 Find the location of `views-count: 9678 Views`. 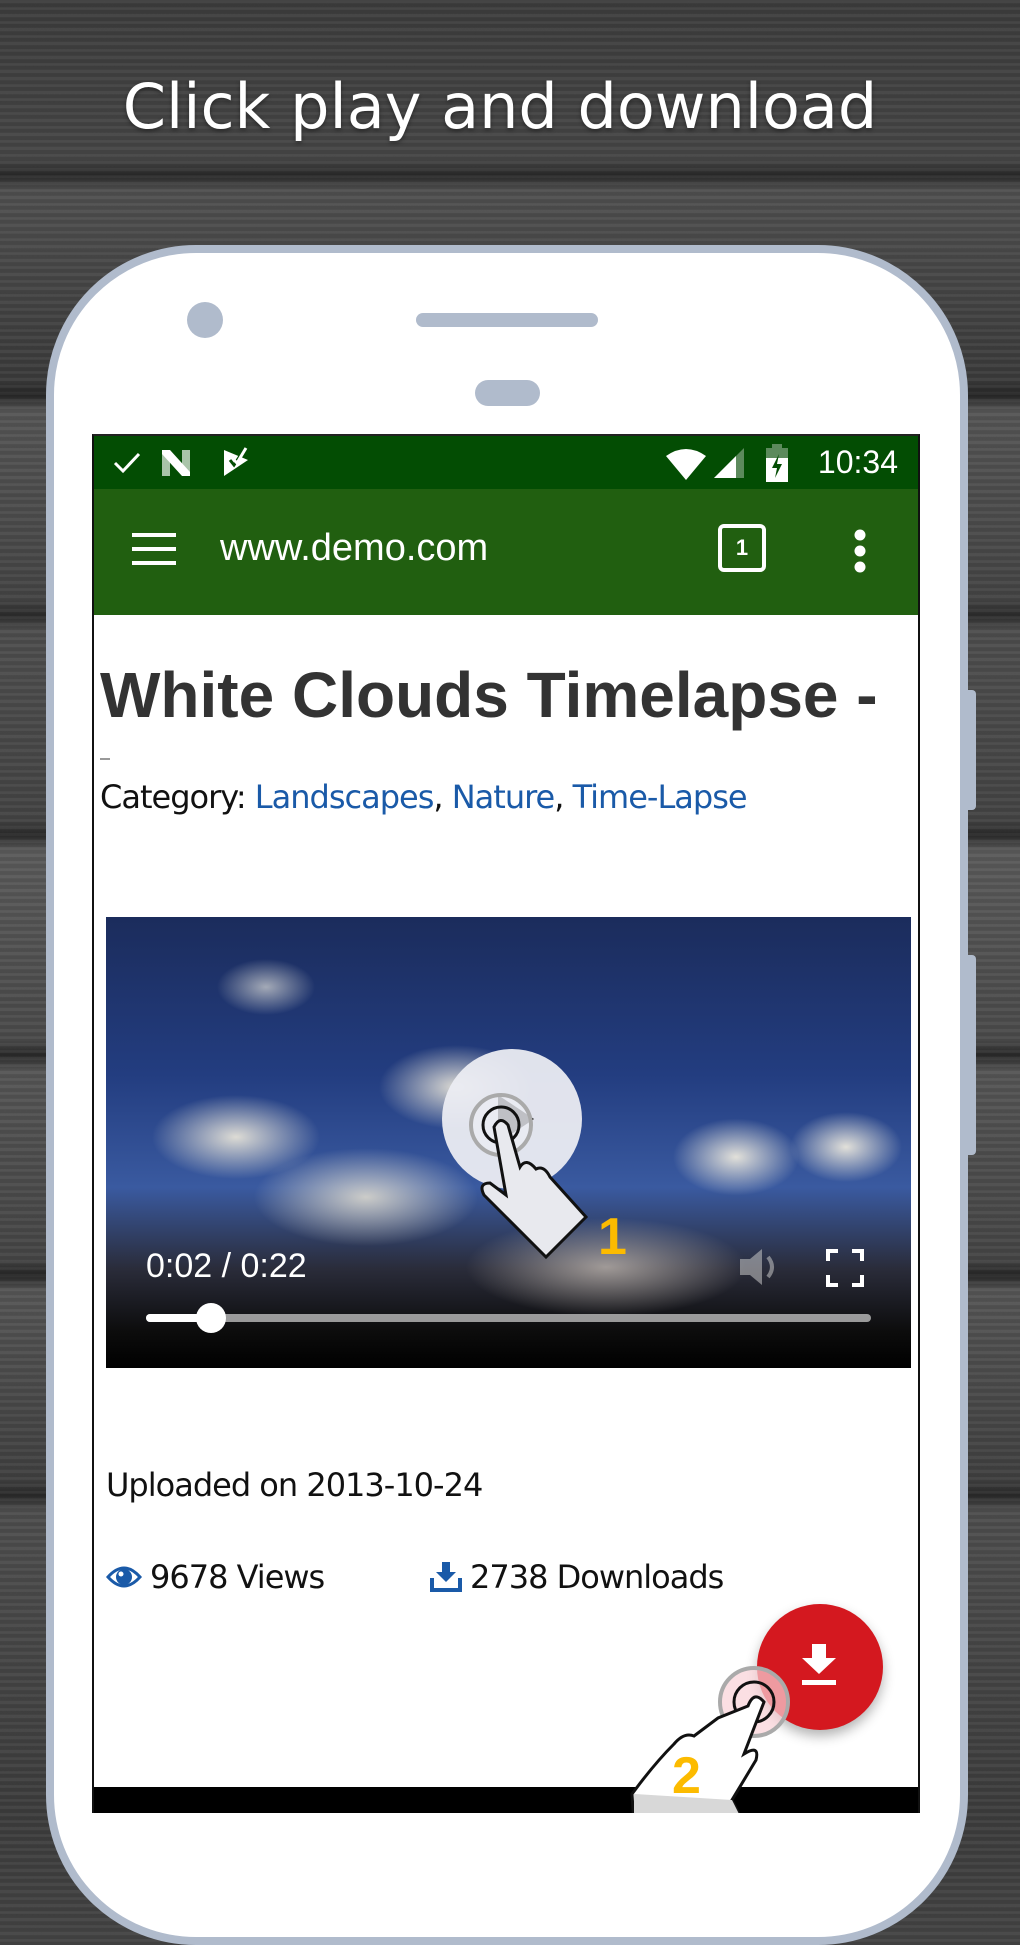

views-count: 9678 Views is located at coordinates (215, 1577).